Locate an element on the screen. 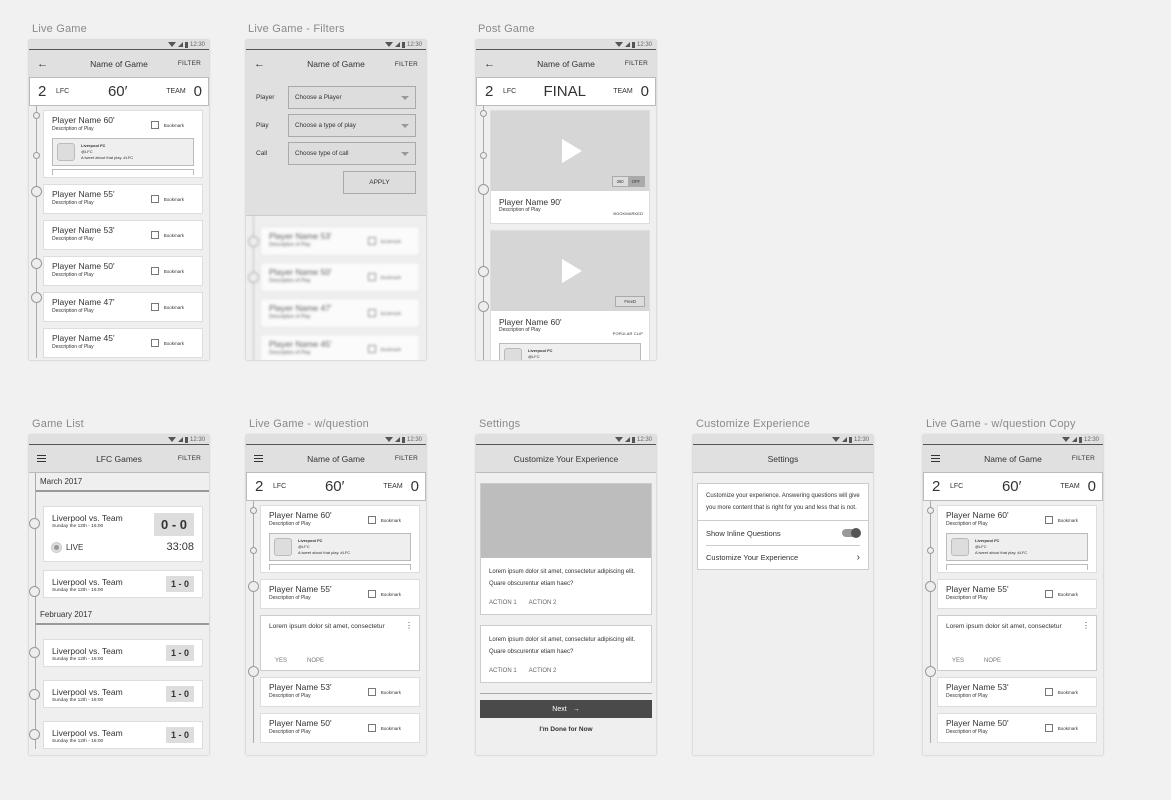  video-player: 360 OFF is located at coordinates (570, 151).